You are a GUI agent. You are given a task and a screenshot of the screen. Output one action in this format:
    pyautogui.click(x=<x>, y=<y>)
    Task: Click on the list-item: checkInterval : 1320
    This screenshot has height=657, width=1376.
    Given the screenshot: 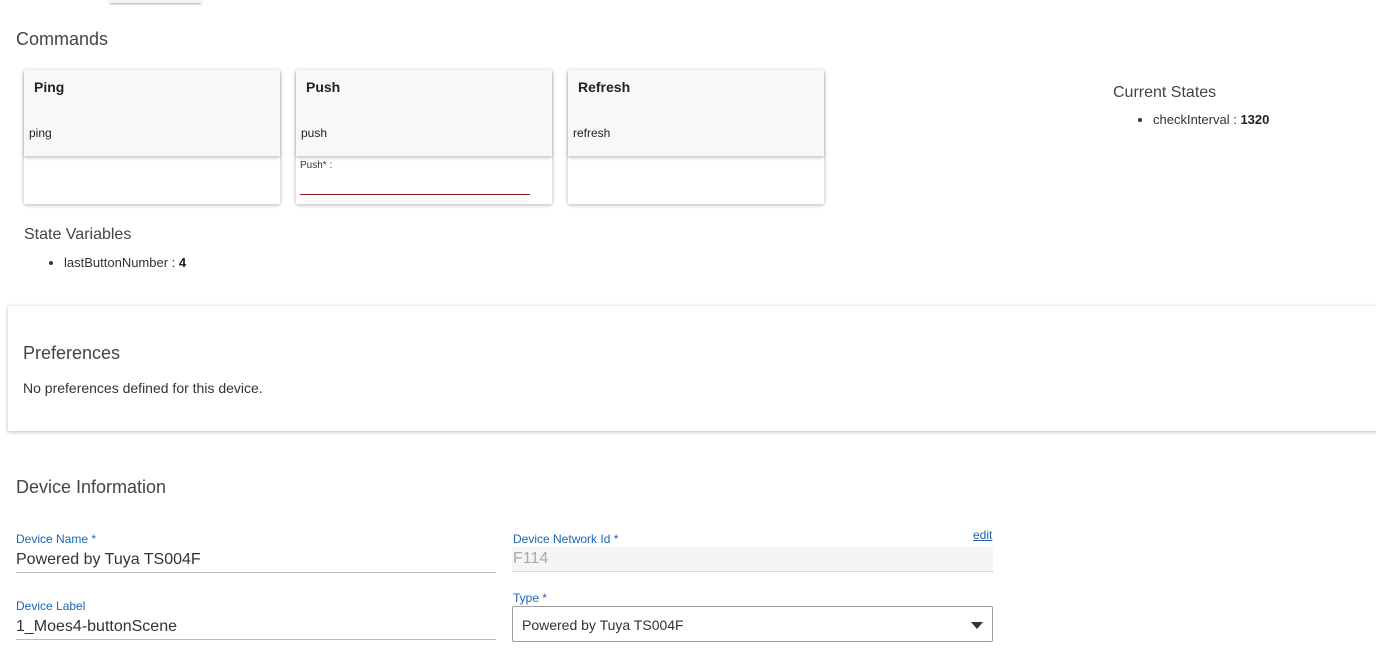 What is the action you would take?
    pyautogui.click(x=1211, y=119)
    